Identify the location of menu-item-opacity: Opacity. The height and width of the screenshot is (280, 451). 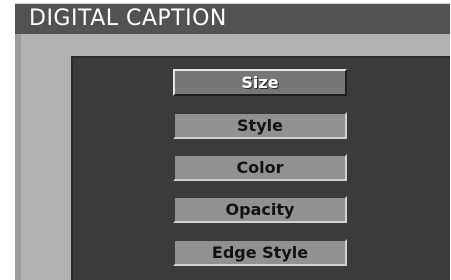
(260, 209).